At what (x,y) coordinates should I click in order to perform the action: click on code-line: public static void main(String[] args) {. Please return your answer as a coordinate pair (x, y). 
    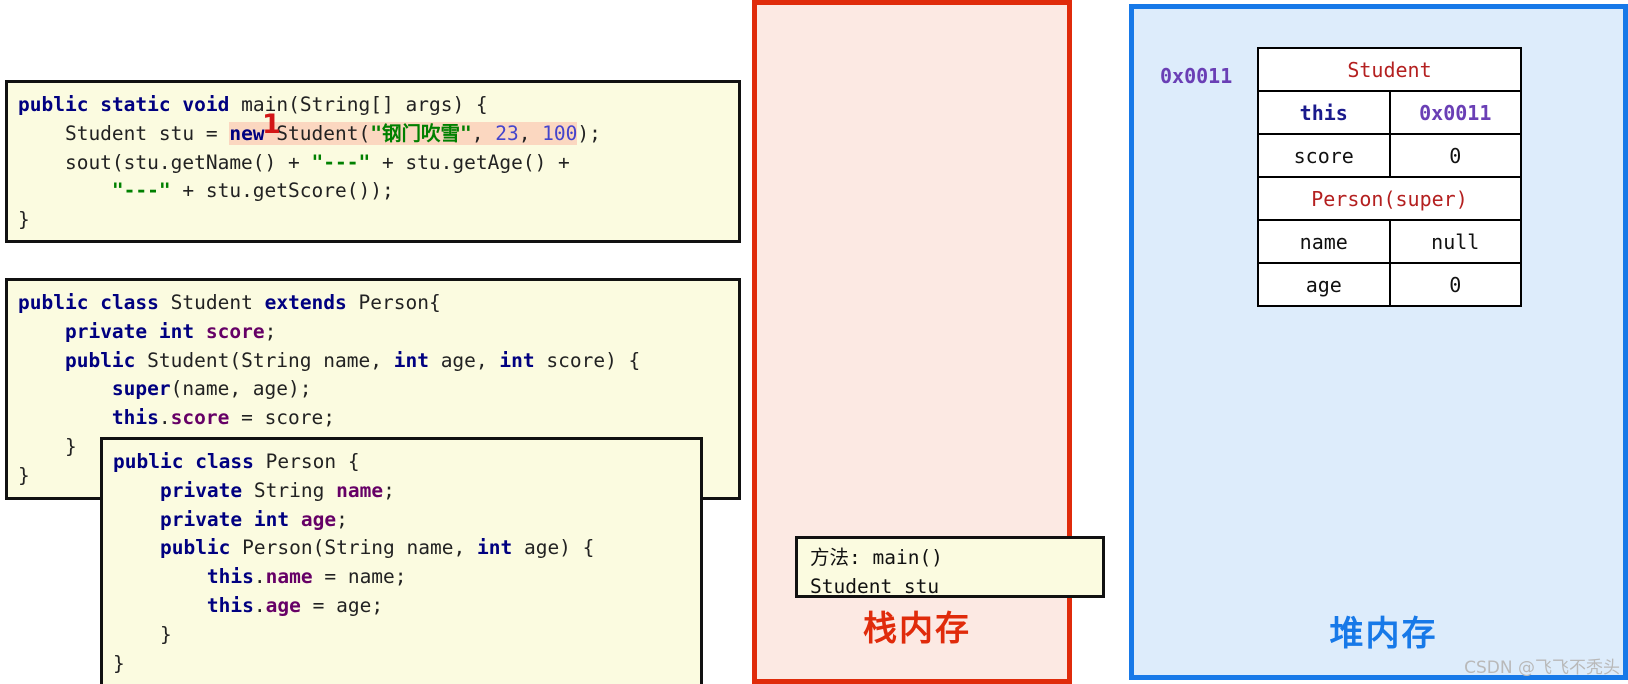
    Looking at the image, I should click on (253, 104).